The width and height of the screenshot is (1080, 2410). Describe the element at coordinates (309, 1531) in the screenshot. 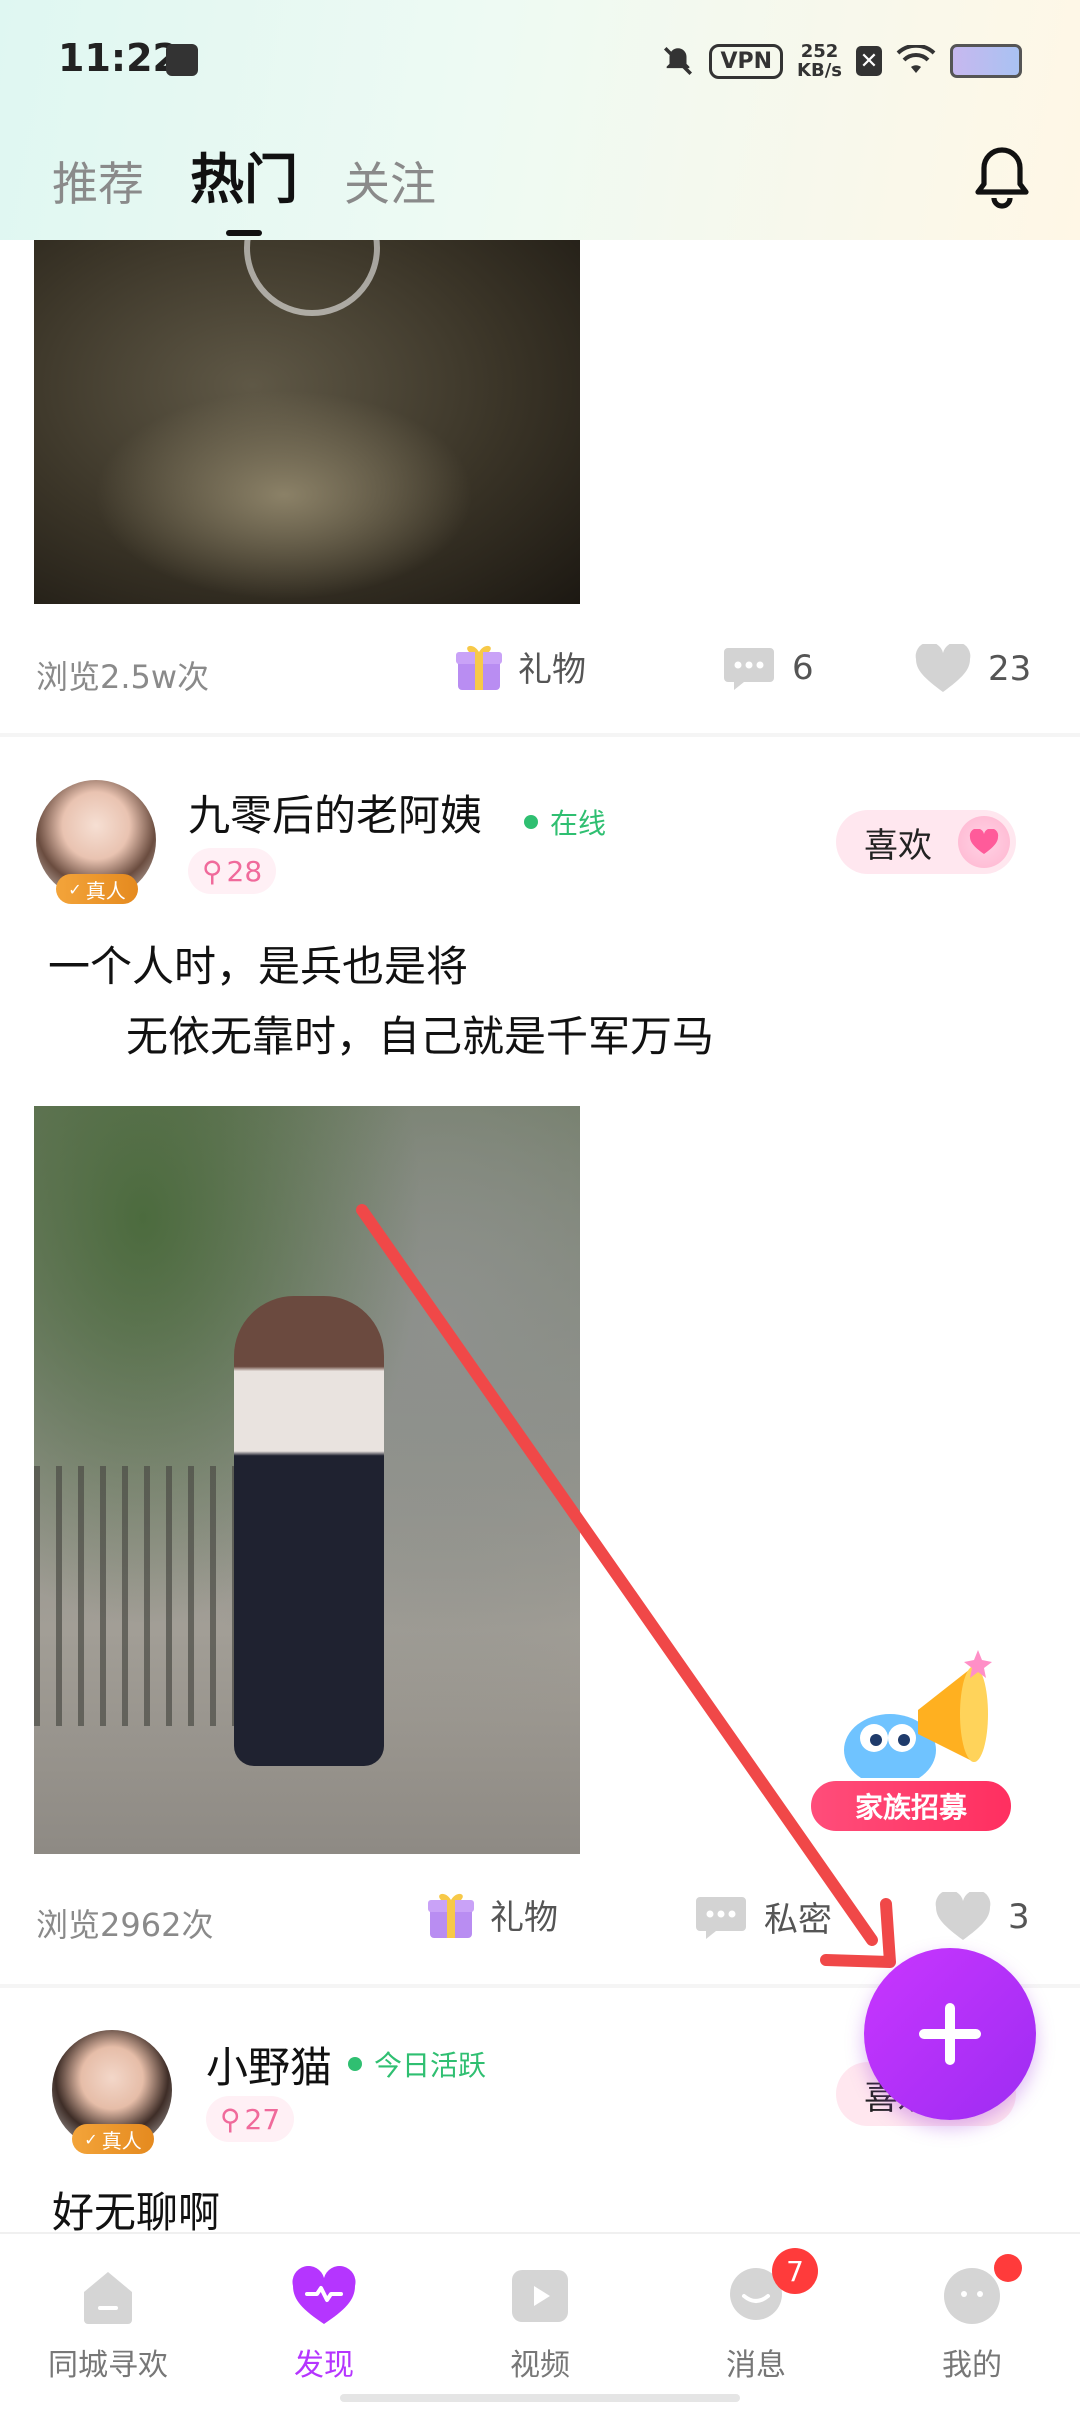

I see `person-figure` at that location.